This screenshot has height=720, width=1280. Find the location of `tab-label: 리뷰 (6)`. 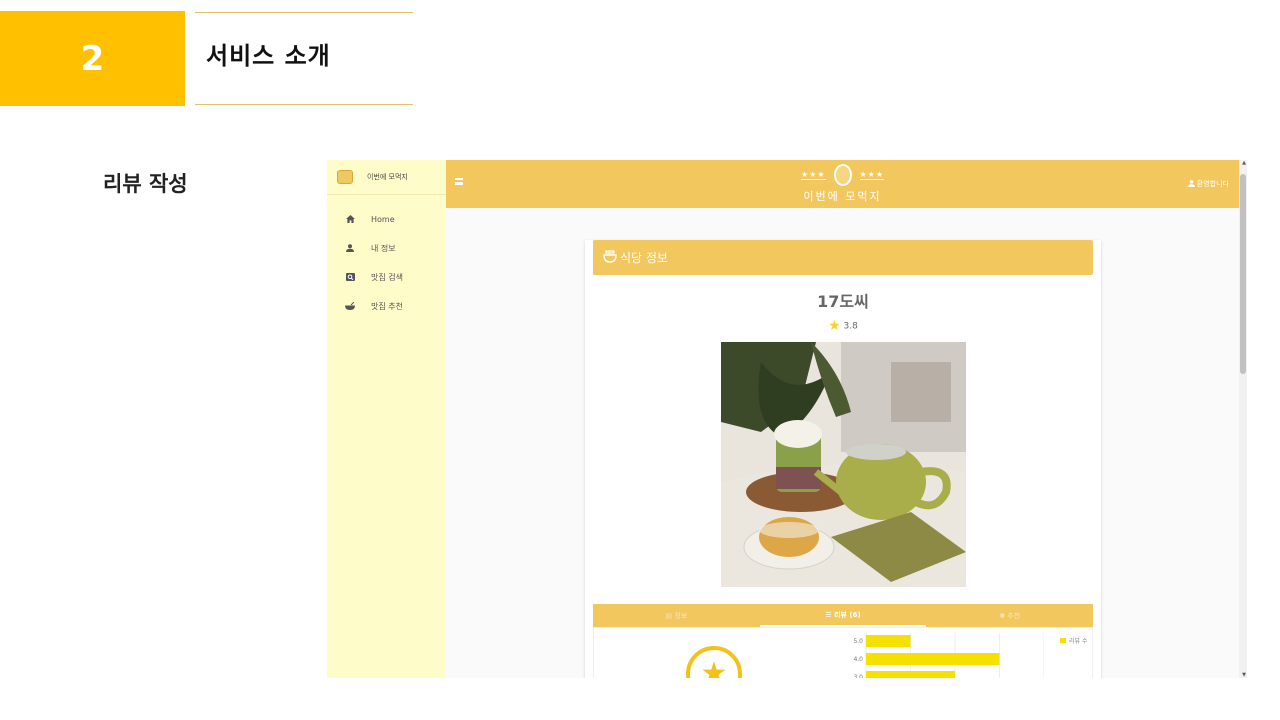

tab-label: 리뷰 (6) is located at coordinates (847, 614).